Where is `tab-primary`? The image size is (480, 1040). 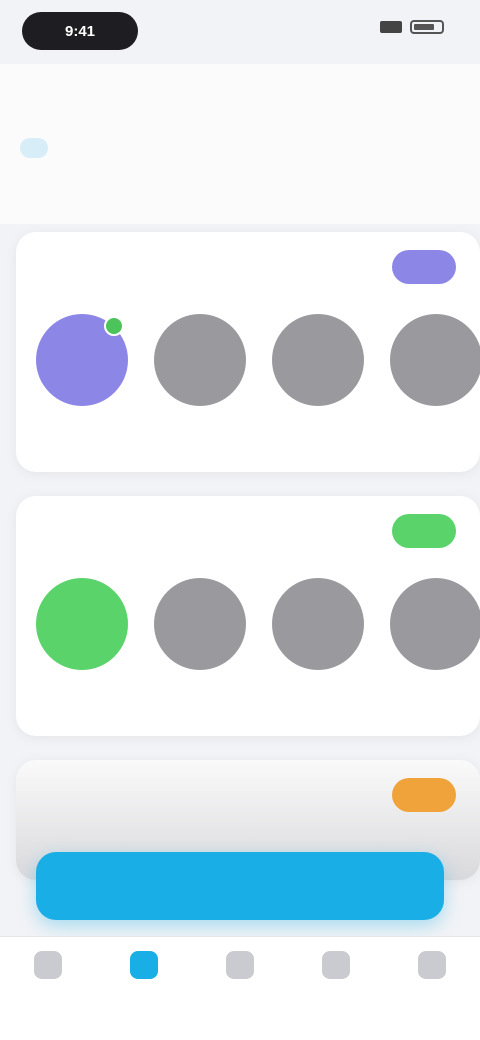 tab-primary is located at coordinates (34, 148).